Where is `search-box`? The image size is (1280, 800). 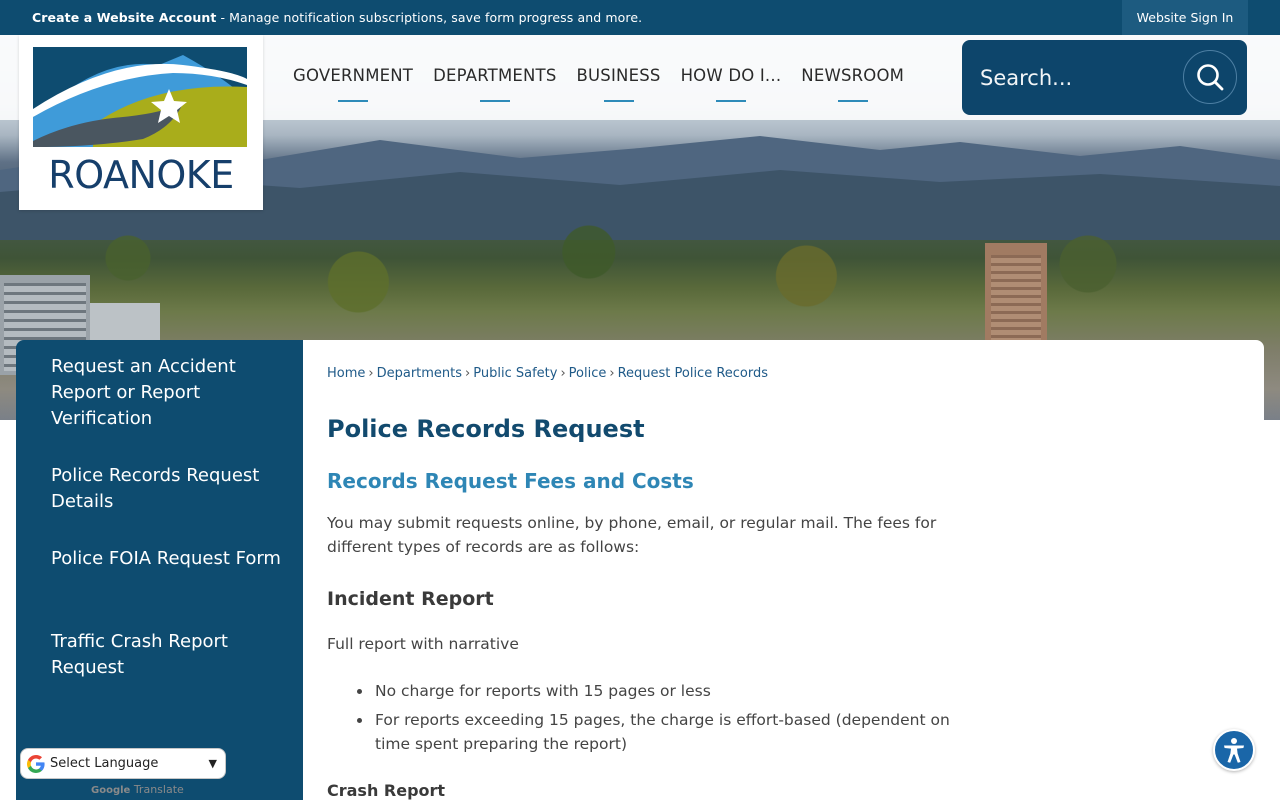 search-box is located at coordinates (1104, 77).